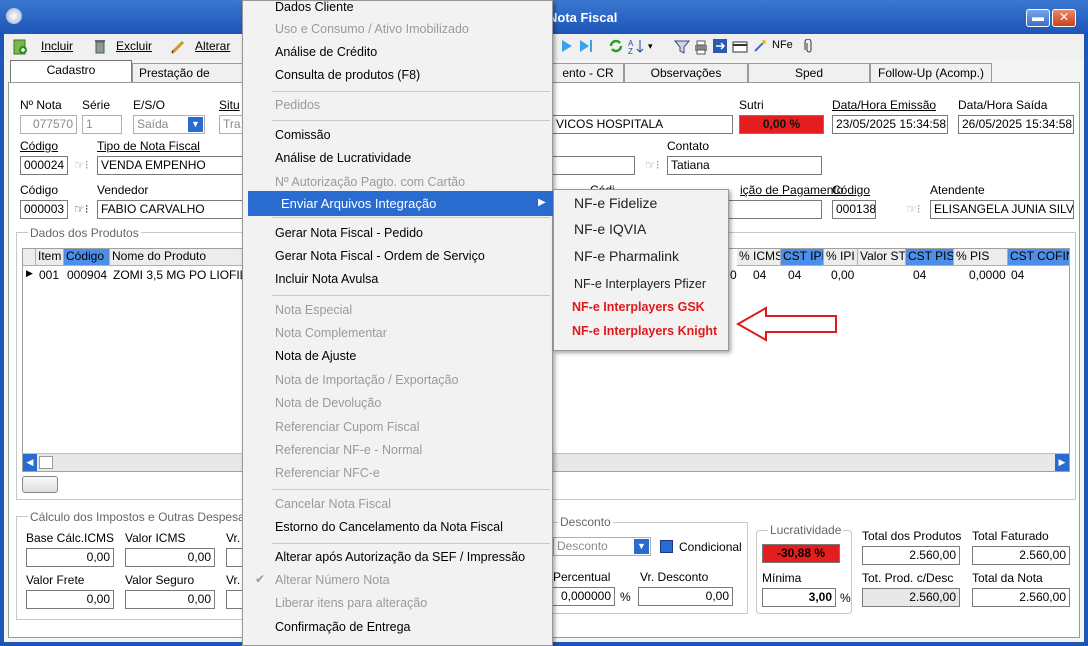 This screenshot has width=1088, height=646. What do you see at coordinates (740, 47) in the screenshot?
I see `card-icon` at bounding box center [740, 47].